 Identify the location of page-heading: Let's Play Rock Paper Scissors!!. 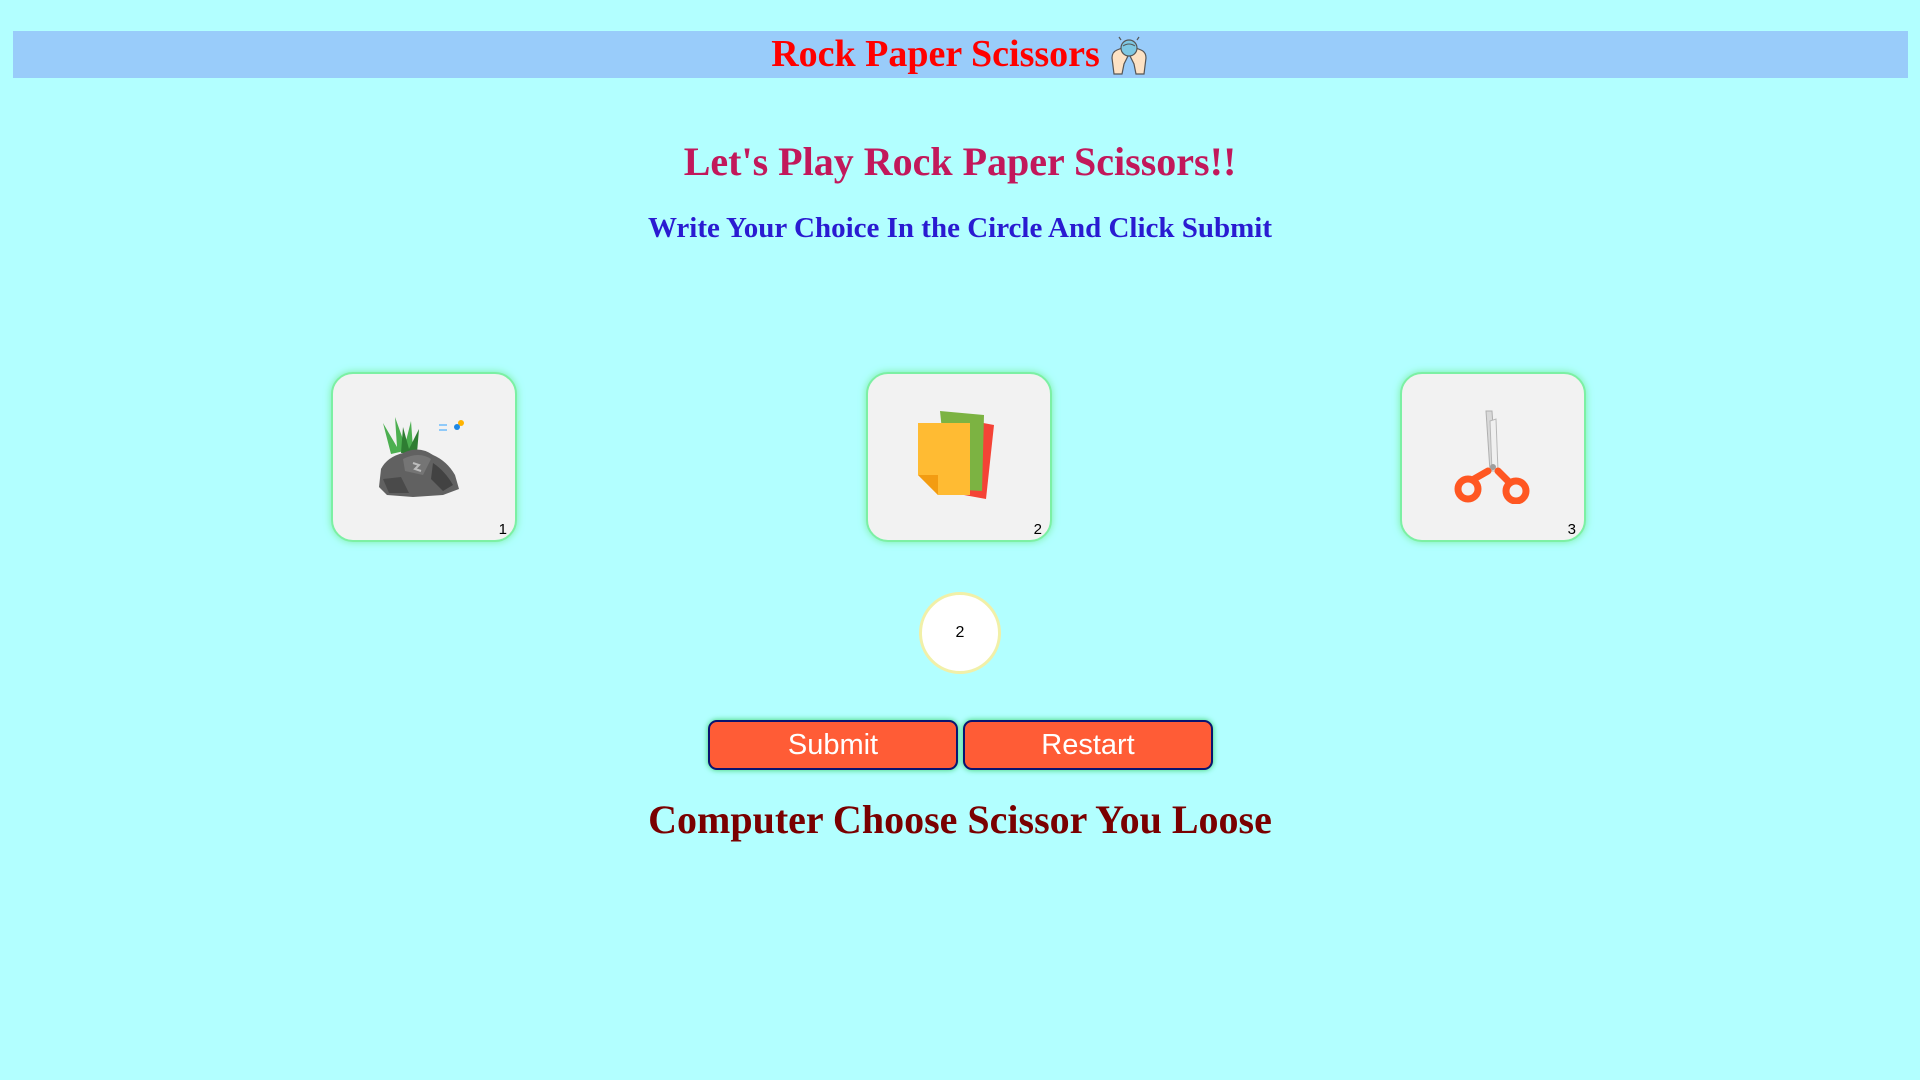
(960, 161).